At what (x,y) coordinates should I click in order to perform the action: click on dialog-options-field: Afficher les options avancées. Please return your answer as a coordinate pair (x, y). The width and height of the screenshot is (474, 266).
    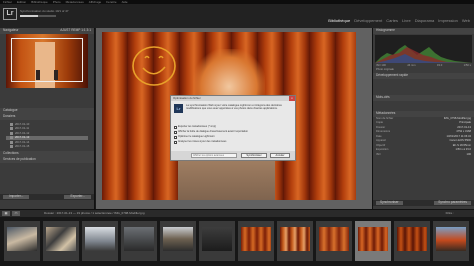
    Looking at the image, I should click on (214, 155).